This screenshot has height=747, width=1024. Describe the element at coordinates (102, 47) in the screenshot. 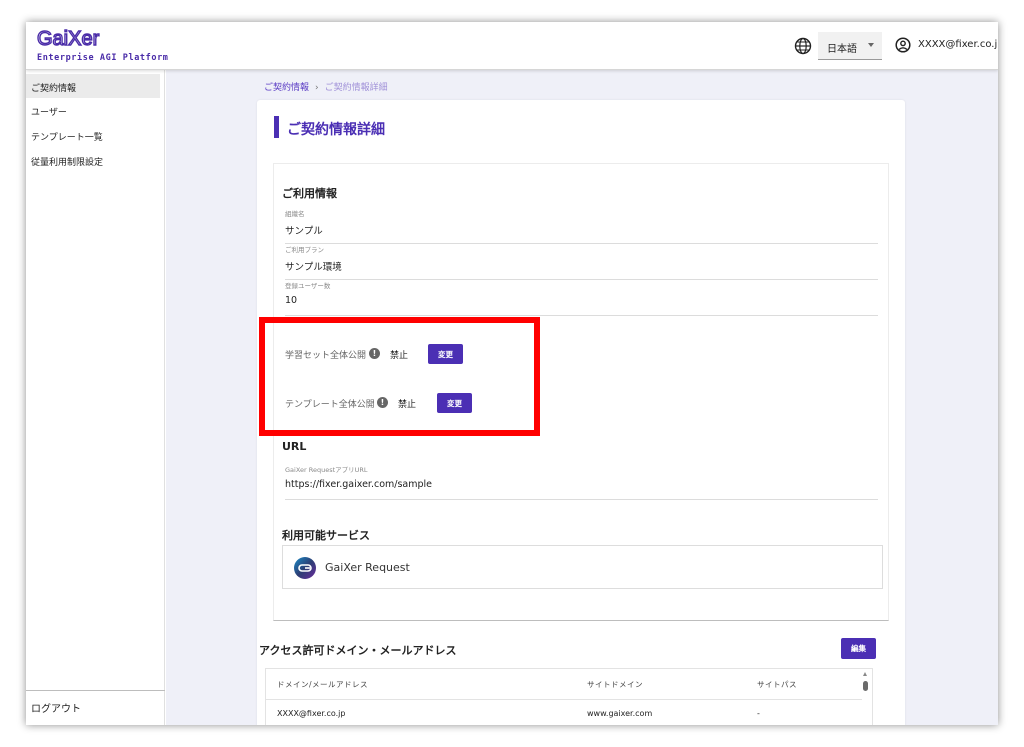

I see `gaixer-logo: GaiXer Enterprise AGI Platform` at that location.